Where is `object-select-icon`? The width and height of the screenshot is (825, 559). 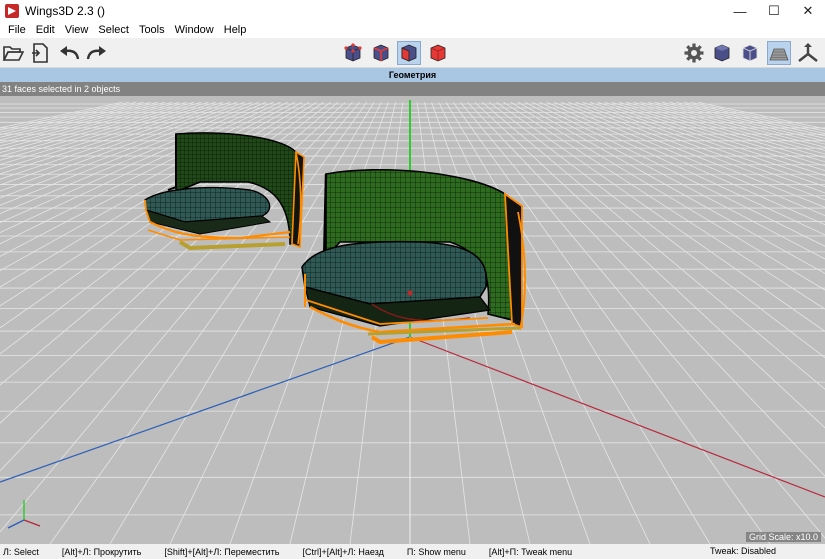 object-select-icon is located at coordinates (438, 53).